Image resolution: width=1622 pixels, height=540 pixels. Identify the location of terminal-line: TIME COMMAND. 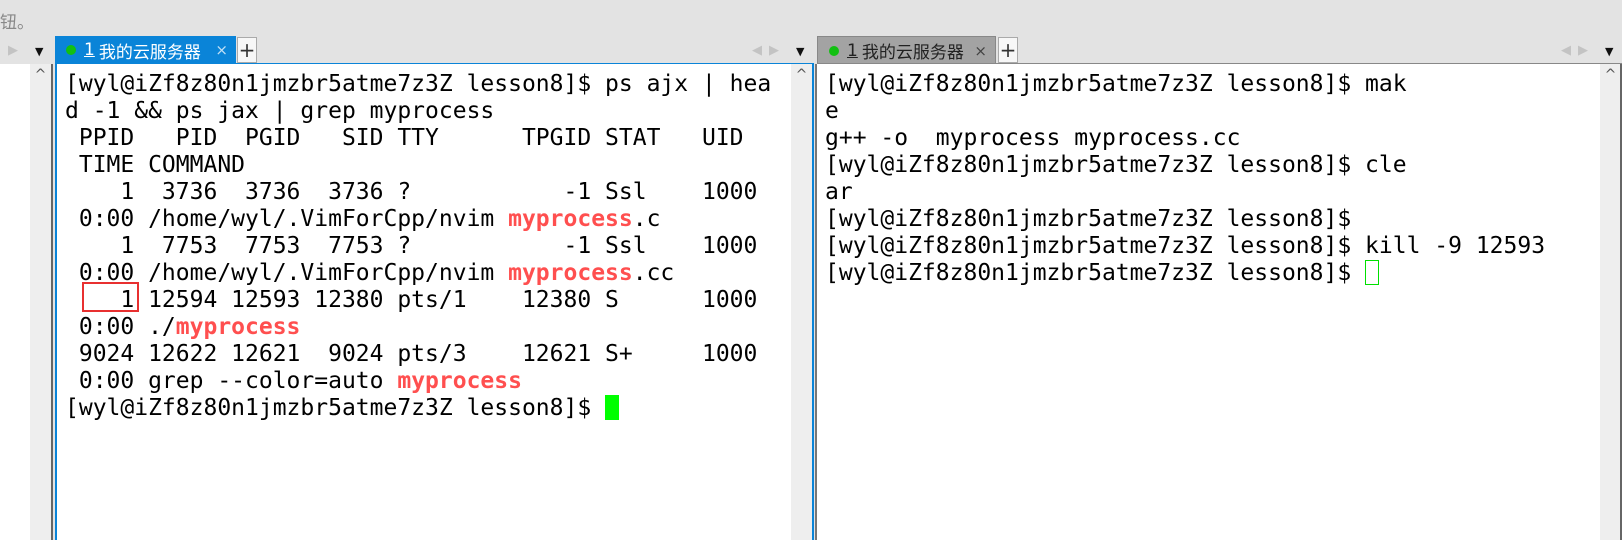
(418, 165).